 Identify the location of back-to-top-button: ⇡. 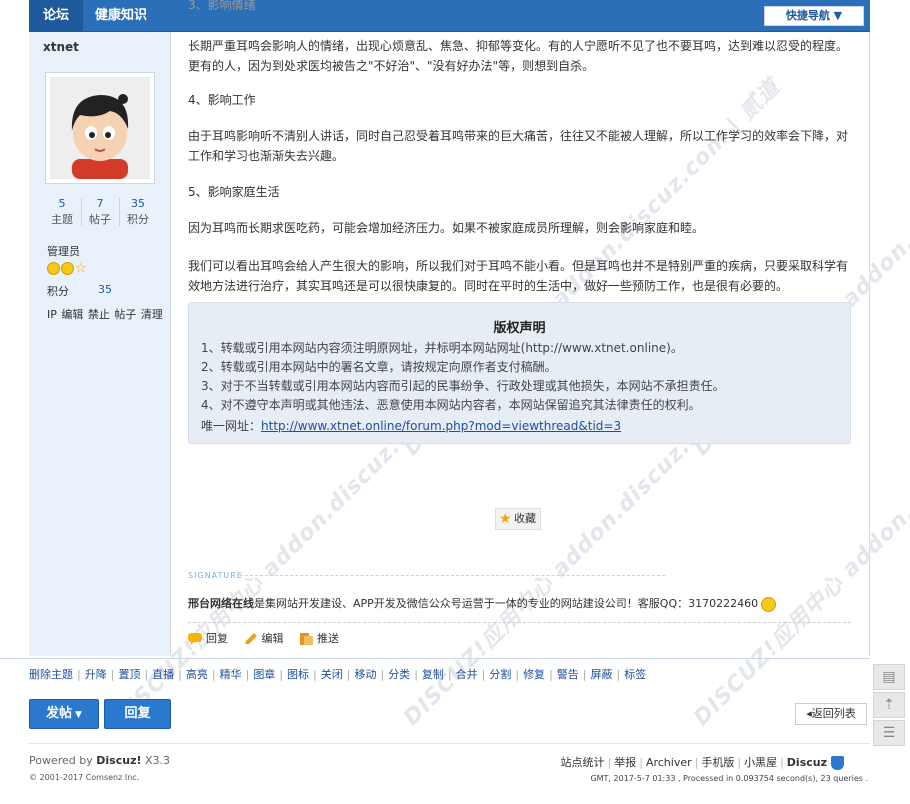
(889, 705).